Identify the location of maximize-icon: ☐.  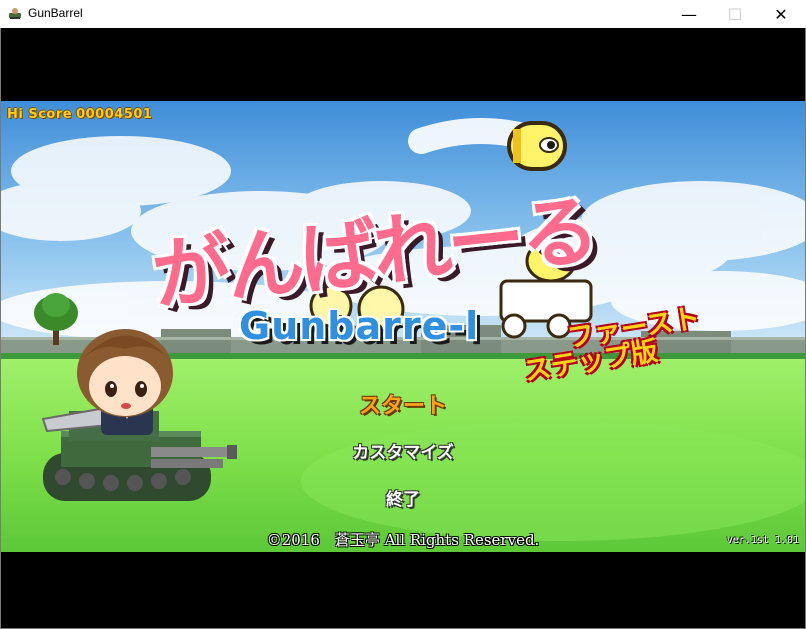
(735, 14).